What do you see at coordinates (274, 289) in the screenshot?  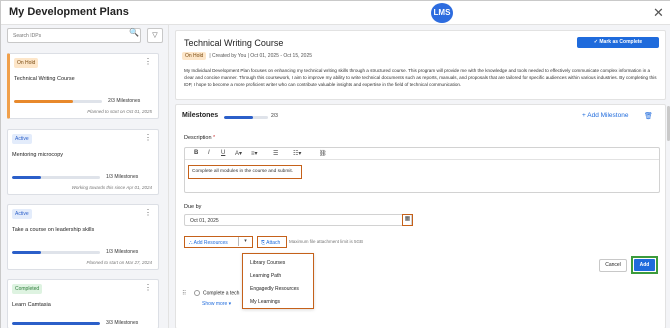 I see `menu-item-engagedly-resources: Engagedly Resources` at bounding box center [274, 289].